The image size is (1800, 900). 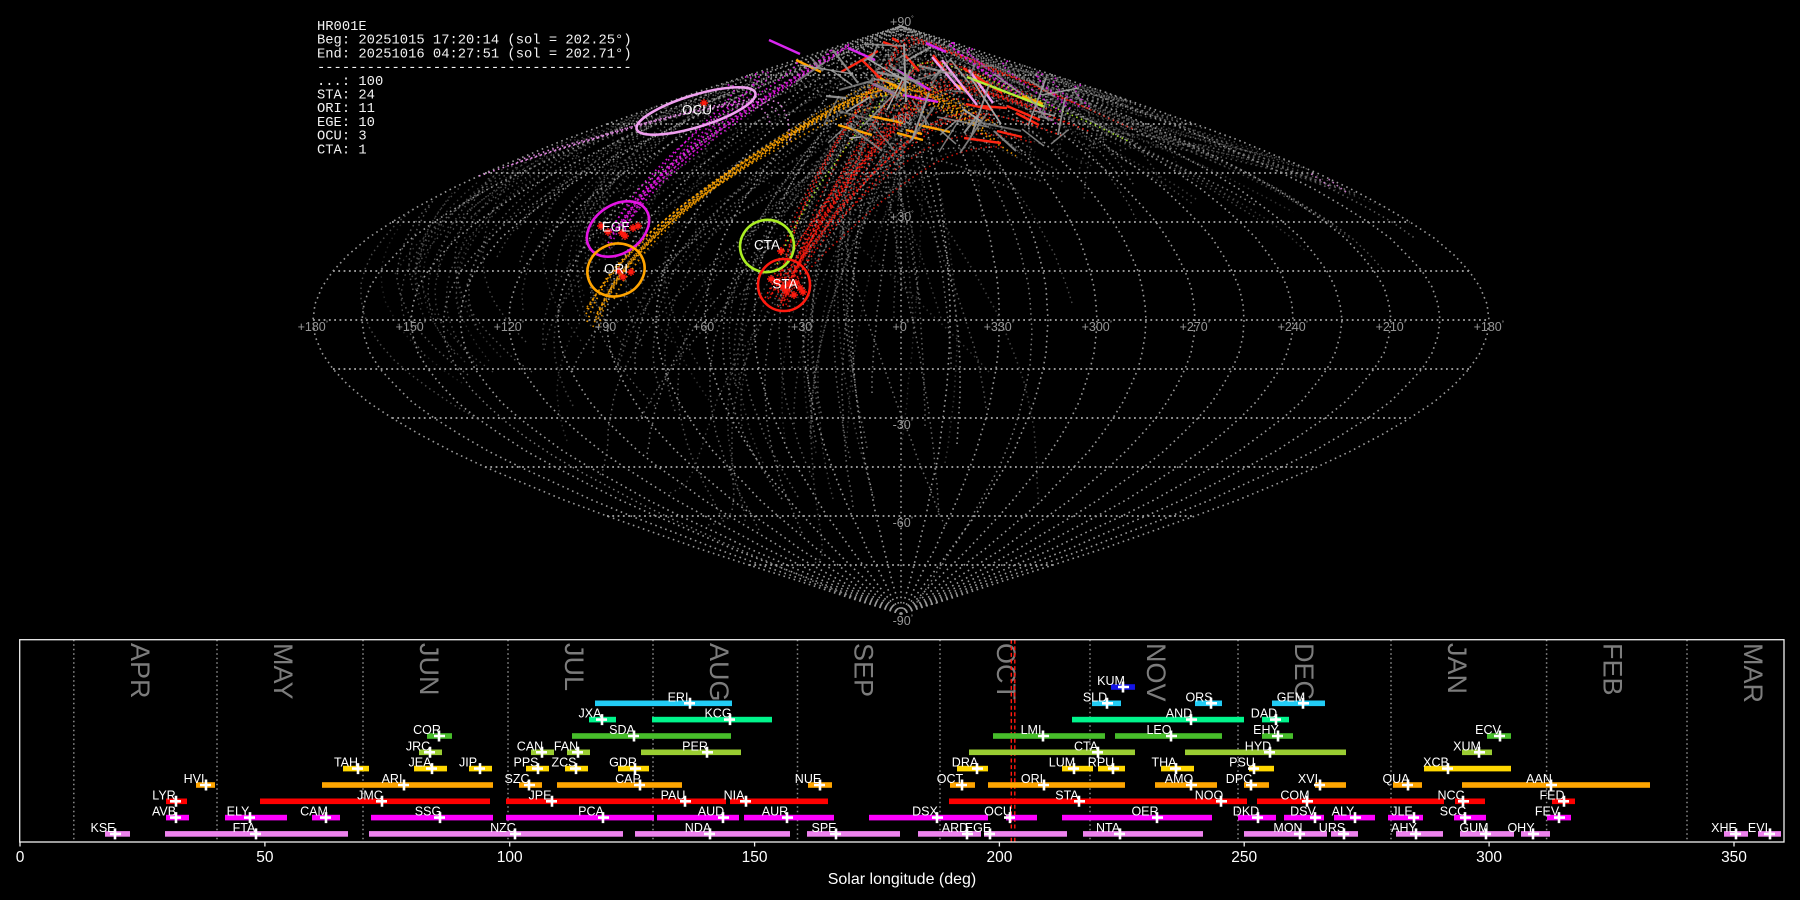 What do you see at coordinates (698, 828) in the screenshot?
I see `svg-text: NDA` at bounding box center [698, 828].